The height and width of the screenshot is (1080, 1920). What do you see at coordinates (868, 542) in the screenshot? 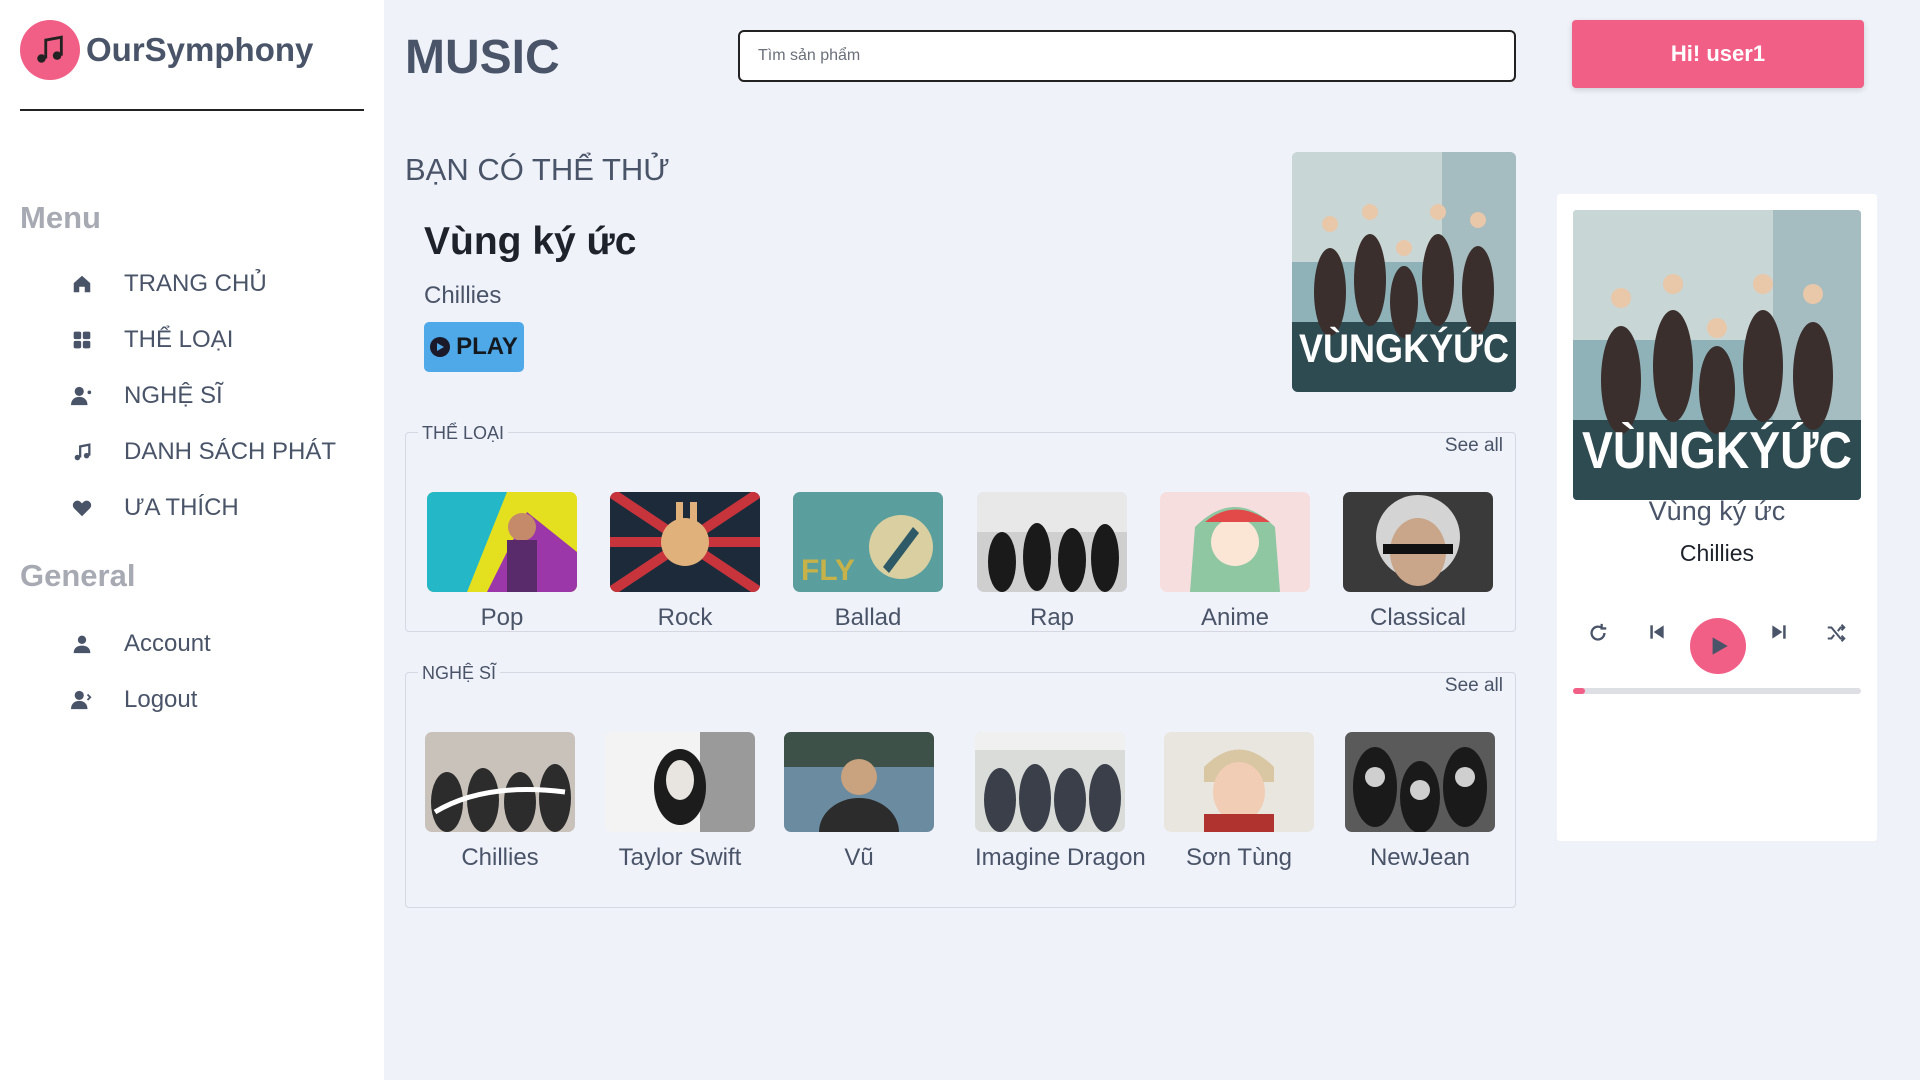
I see `genre-image: FLY` at bounding box center [868, 542].